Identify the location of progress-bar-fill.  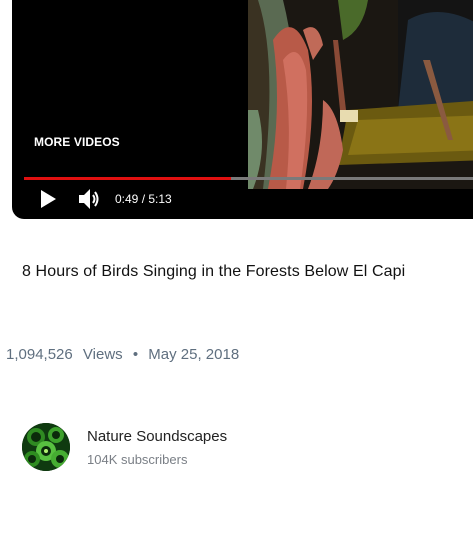
(127, 178).